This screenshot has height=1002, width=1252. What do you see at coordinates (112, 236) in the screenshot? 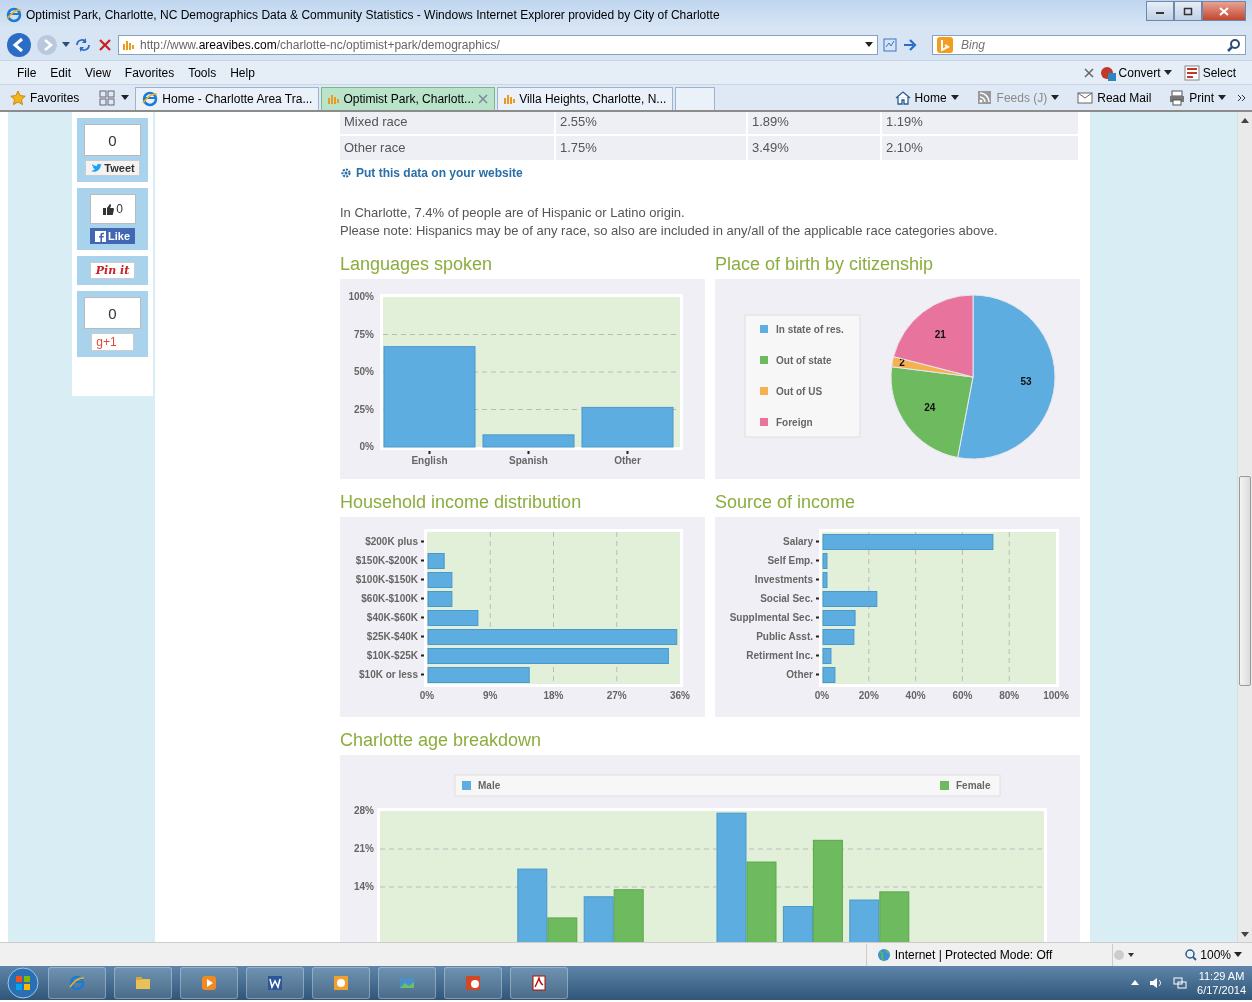
I see `like-button: Like` at bounding box center [112, 236].